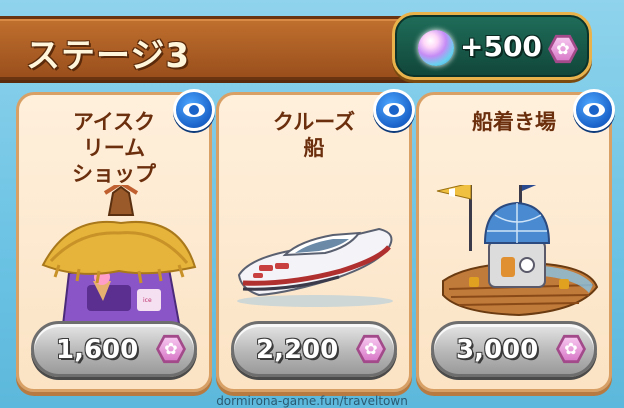 The width and height of the screenshot is (624, 408). Describe the element at coordinates (297, 350) in the screenshot. I see `price-label: 2,200` at that location.